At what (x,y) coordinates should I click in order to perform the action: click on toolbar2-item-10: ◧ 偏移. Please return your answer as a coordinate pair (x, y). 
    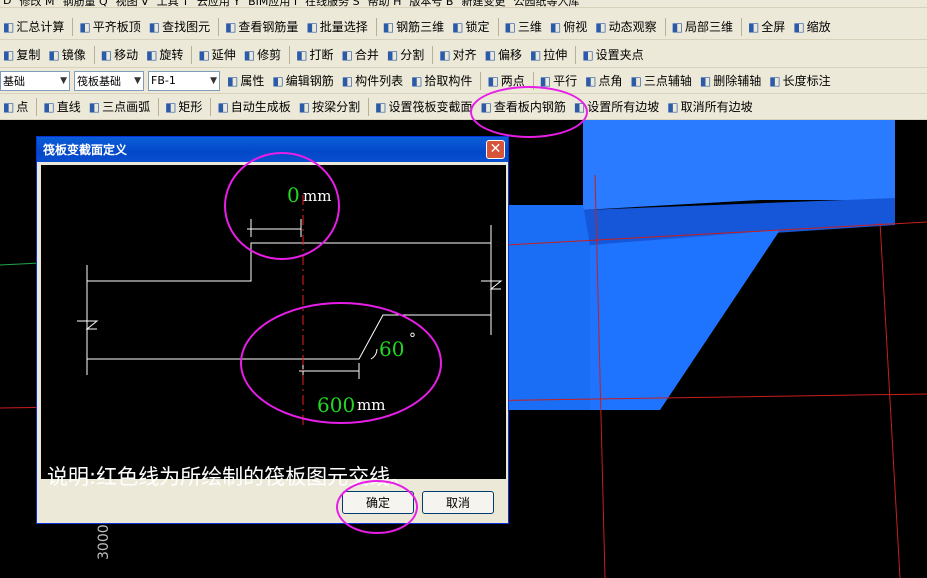
    Looking at the image, I should click on (503, 55).